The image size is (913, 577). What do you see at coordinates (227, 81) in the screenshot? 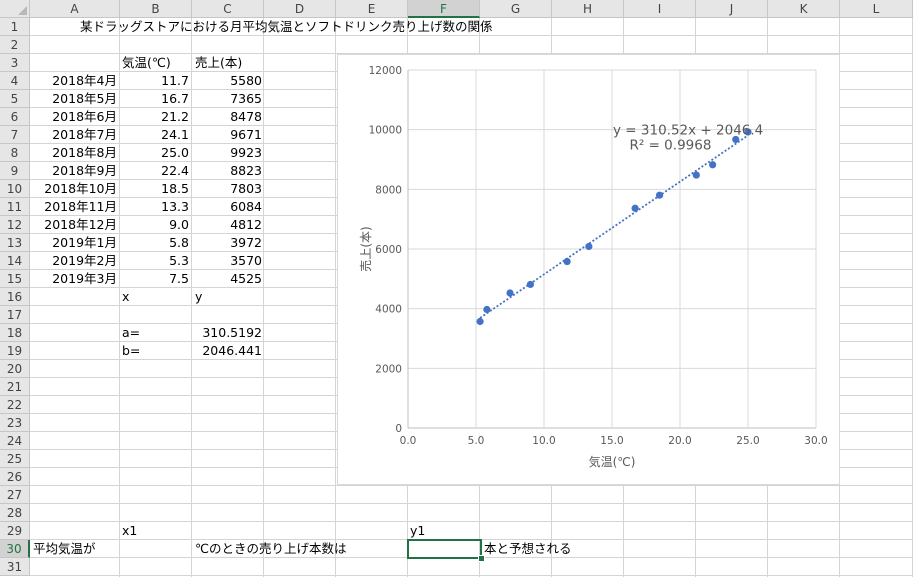
I see `cell-sales: 5580` at bounding box center [227, 81].